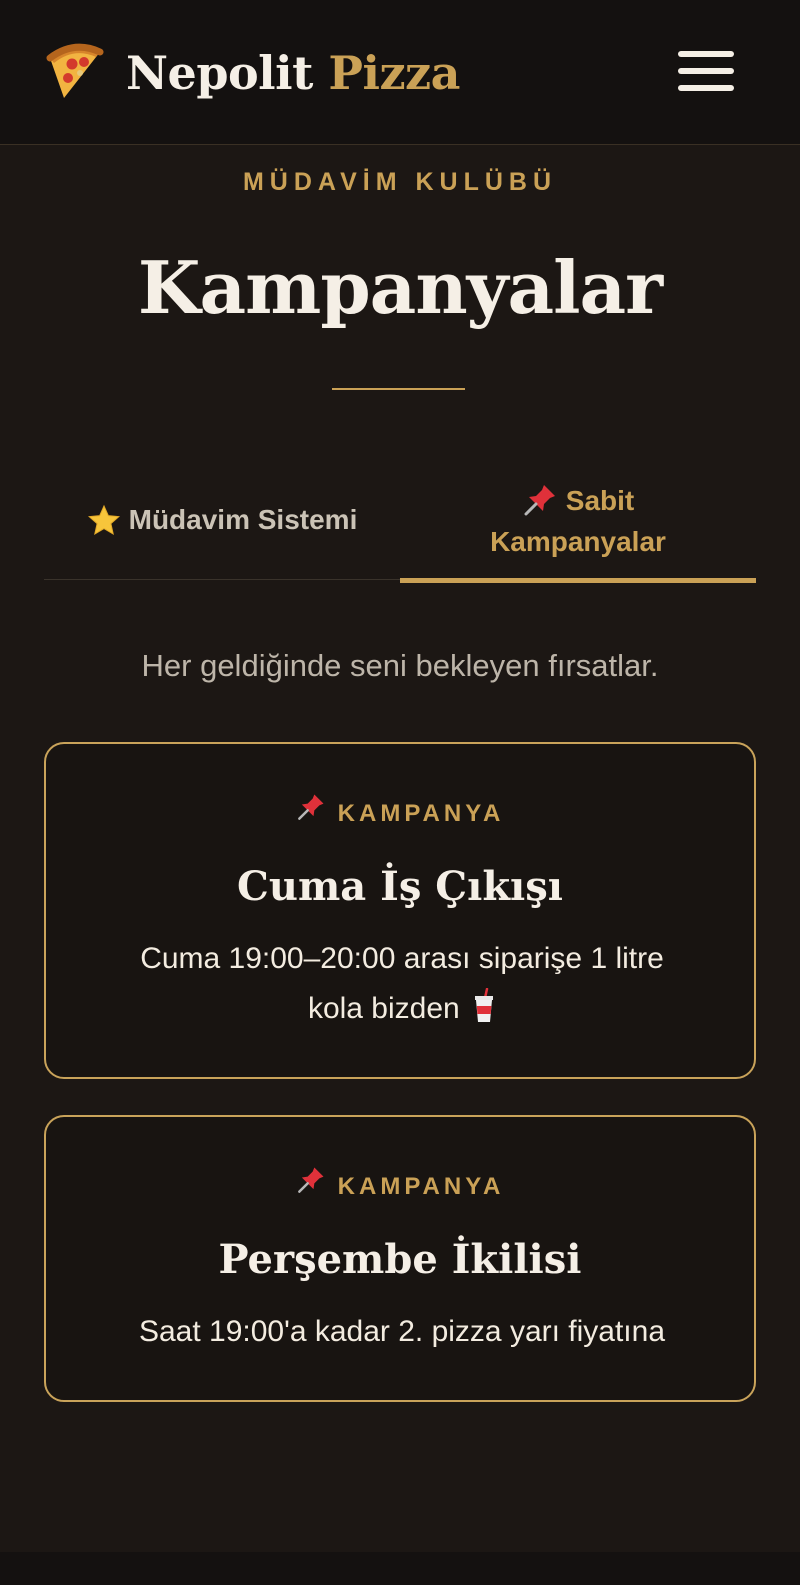 The image size is (800, 1585). I want to click on campaign-tabs: Müdavim Sistemi Sabit Kampanyalar, so click(400, 522).